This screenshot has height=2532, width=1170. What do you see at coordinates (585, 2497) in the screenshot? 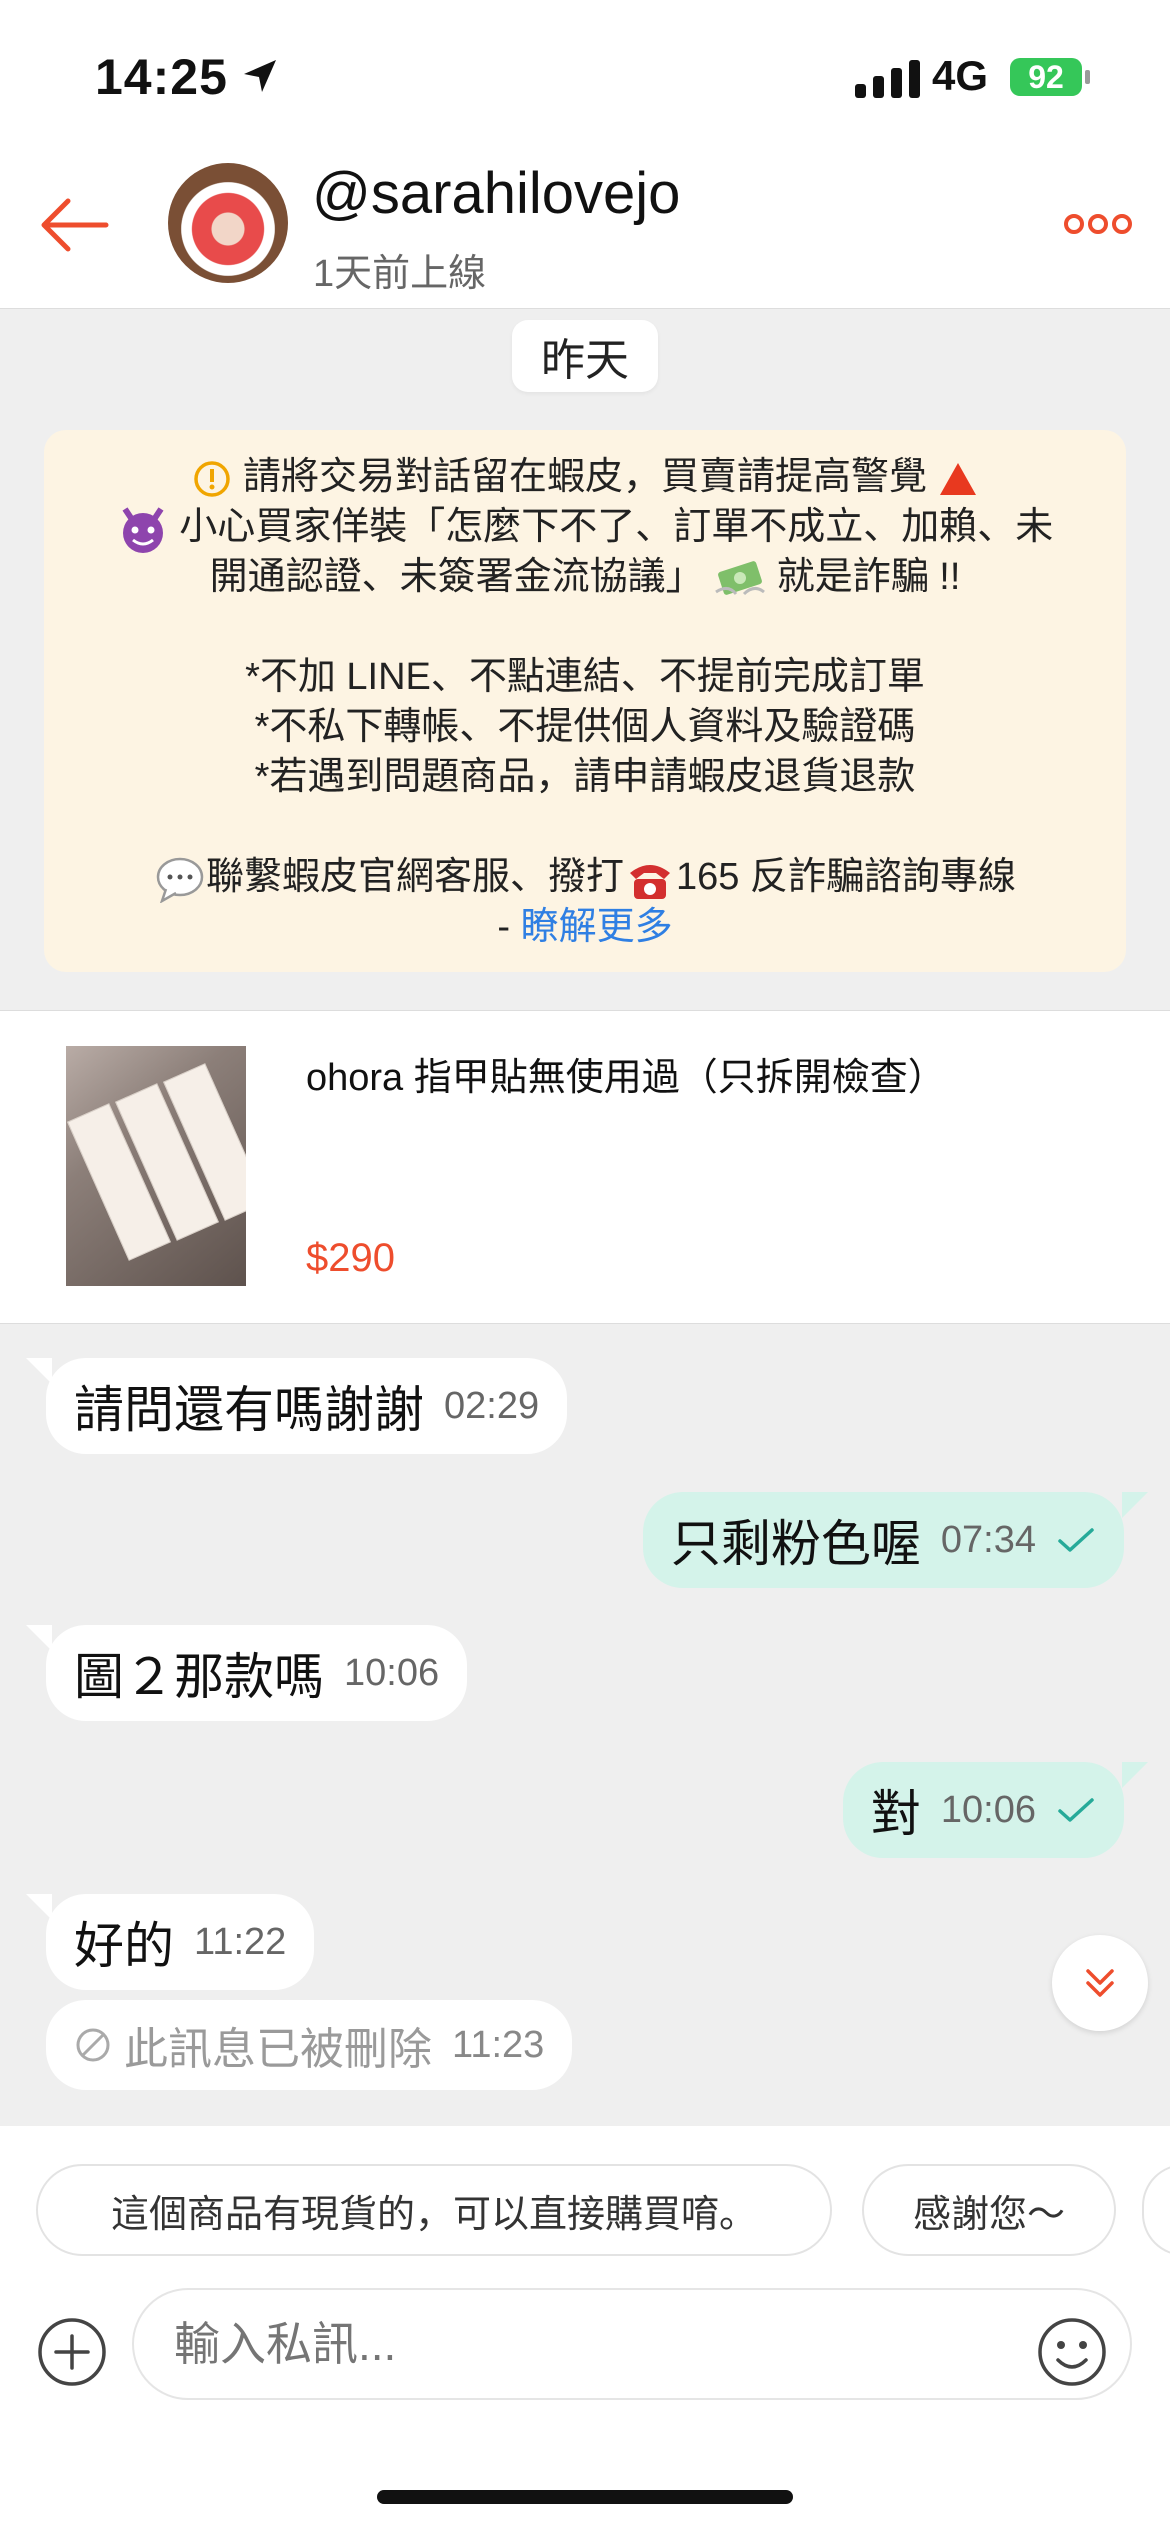
I see `home-indicator` at bounding box center [585, 2497].